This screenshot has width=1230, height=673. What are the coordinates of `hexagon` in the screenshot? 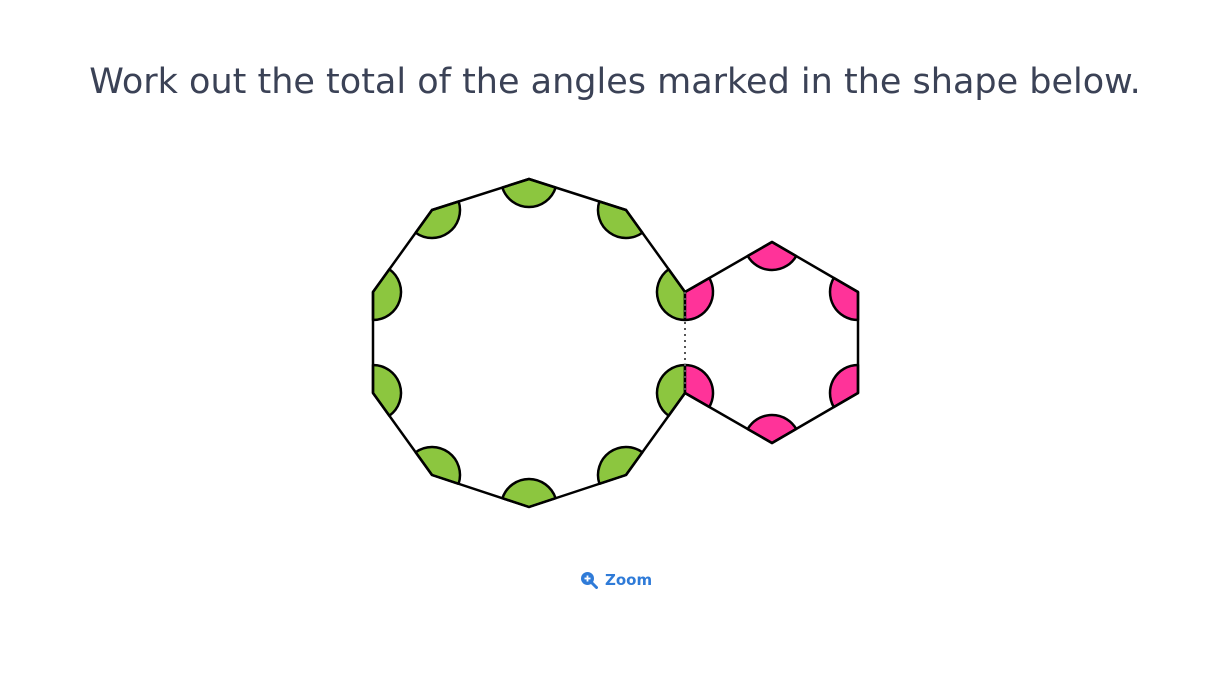 It's located at (771, 342).